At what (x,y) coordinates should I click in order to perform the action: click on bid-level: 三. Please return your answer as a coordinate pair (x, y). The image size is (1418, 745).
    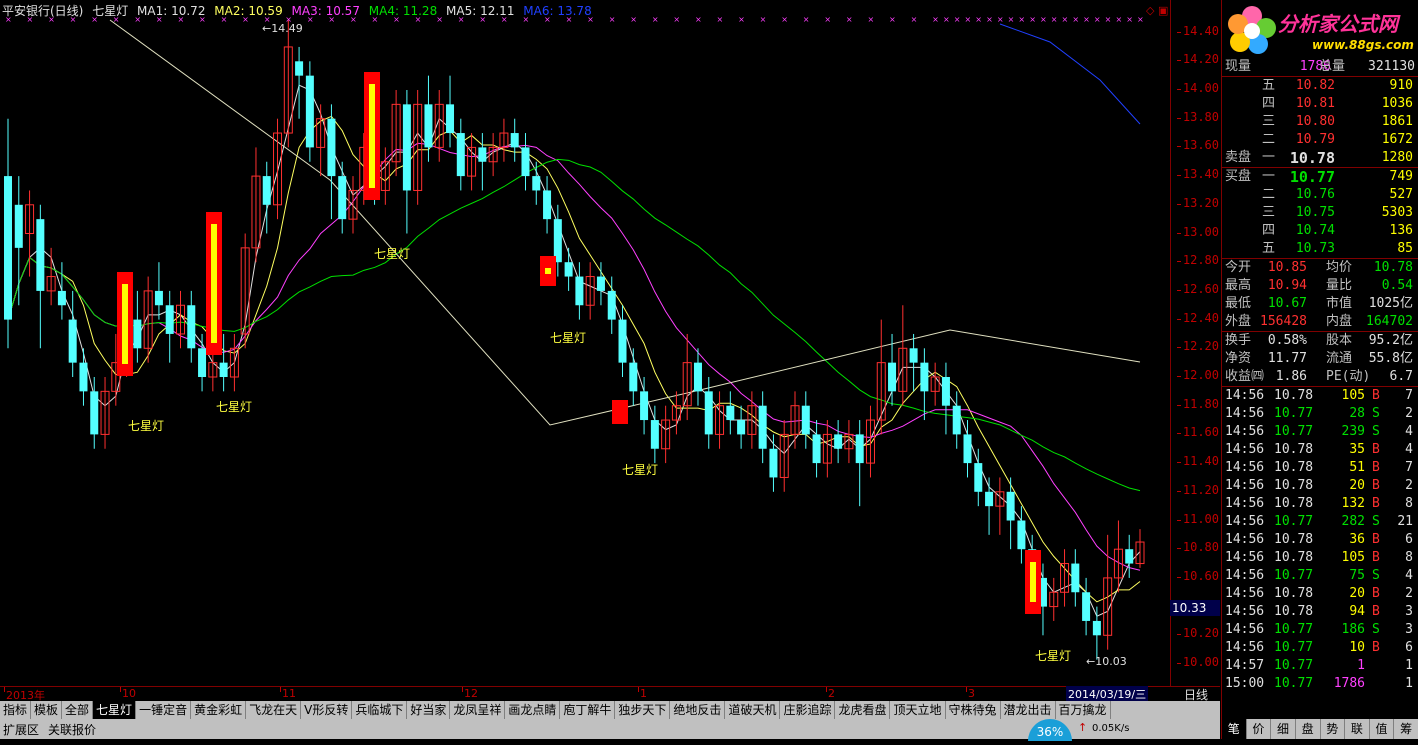
    Looking at the image, I should click on (1269, 212).